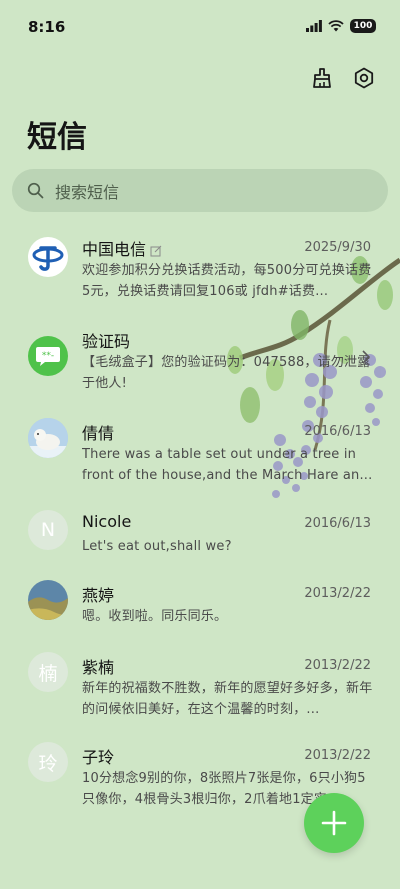 The image size is (400, 889). What do you see at coordinates (155, 616) in the screenshot?
I see `message-preview: 嗯。收到啦。同乐同乐。` at bounding box center [155, 616].